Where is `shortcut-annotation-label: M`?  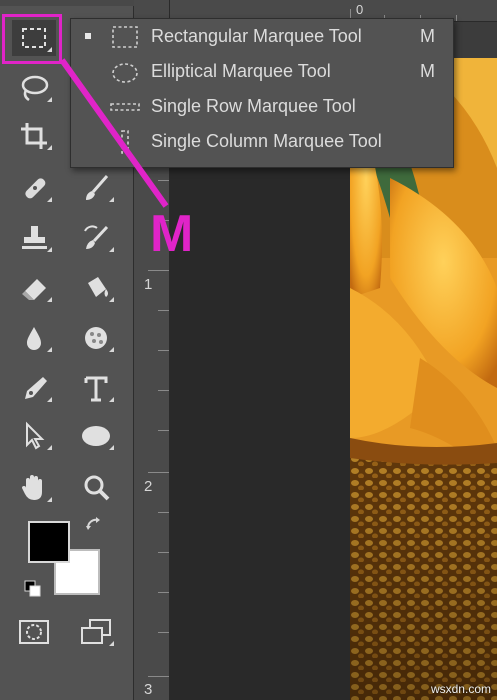
shortcut-annotation-label: M is located at coordinates (172, 234).